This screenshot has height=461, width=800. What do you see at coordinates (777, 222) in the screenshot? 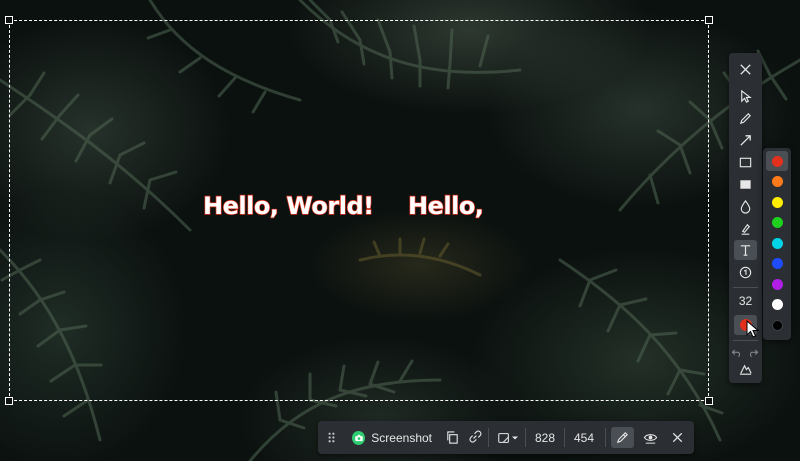
I see `color-swatch-green` at bounding box center [777, 222].